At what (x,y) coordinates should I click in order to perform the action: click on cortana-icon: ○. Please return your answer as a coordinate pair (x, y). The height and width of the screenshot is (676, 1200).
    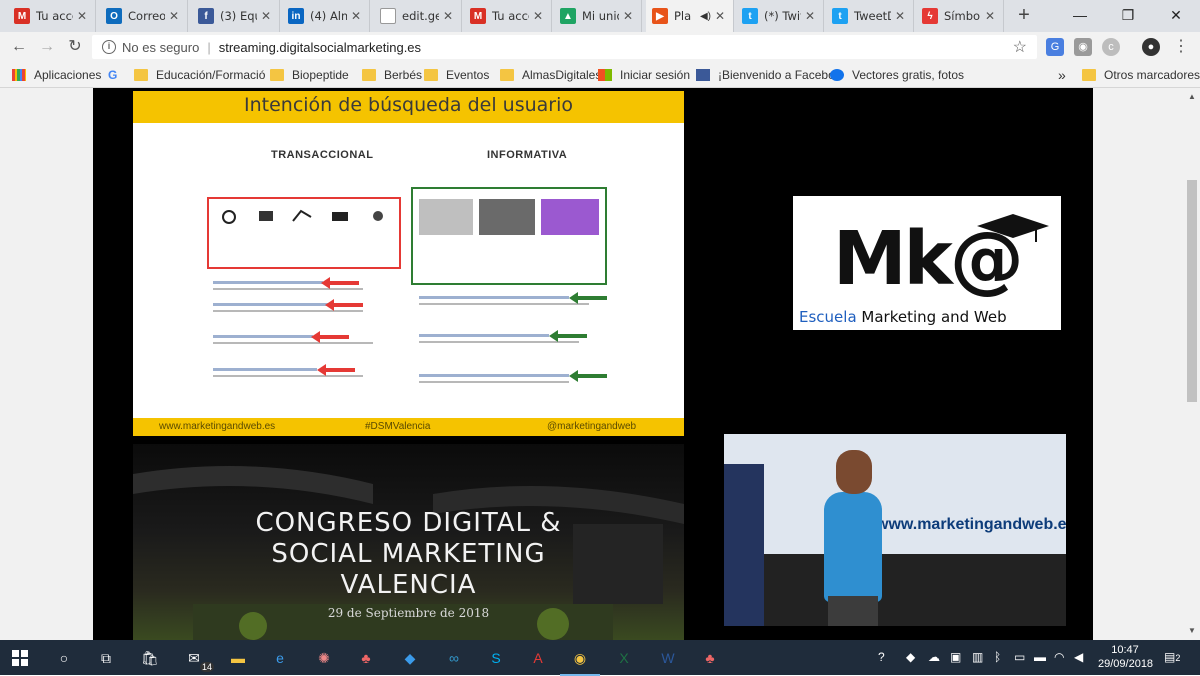
    Looking at the image, I should click on (64, 658).